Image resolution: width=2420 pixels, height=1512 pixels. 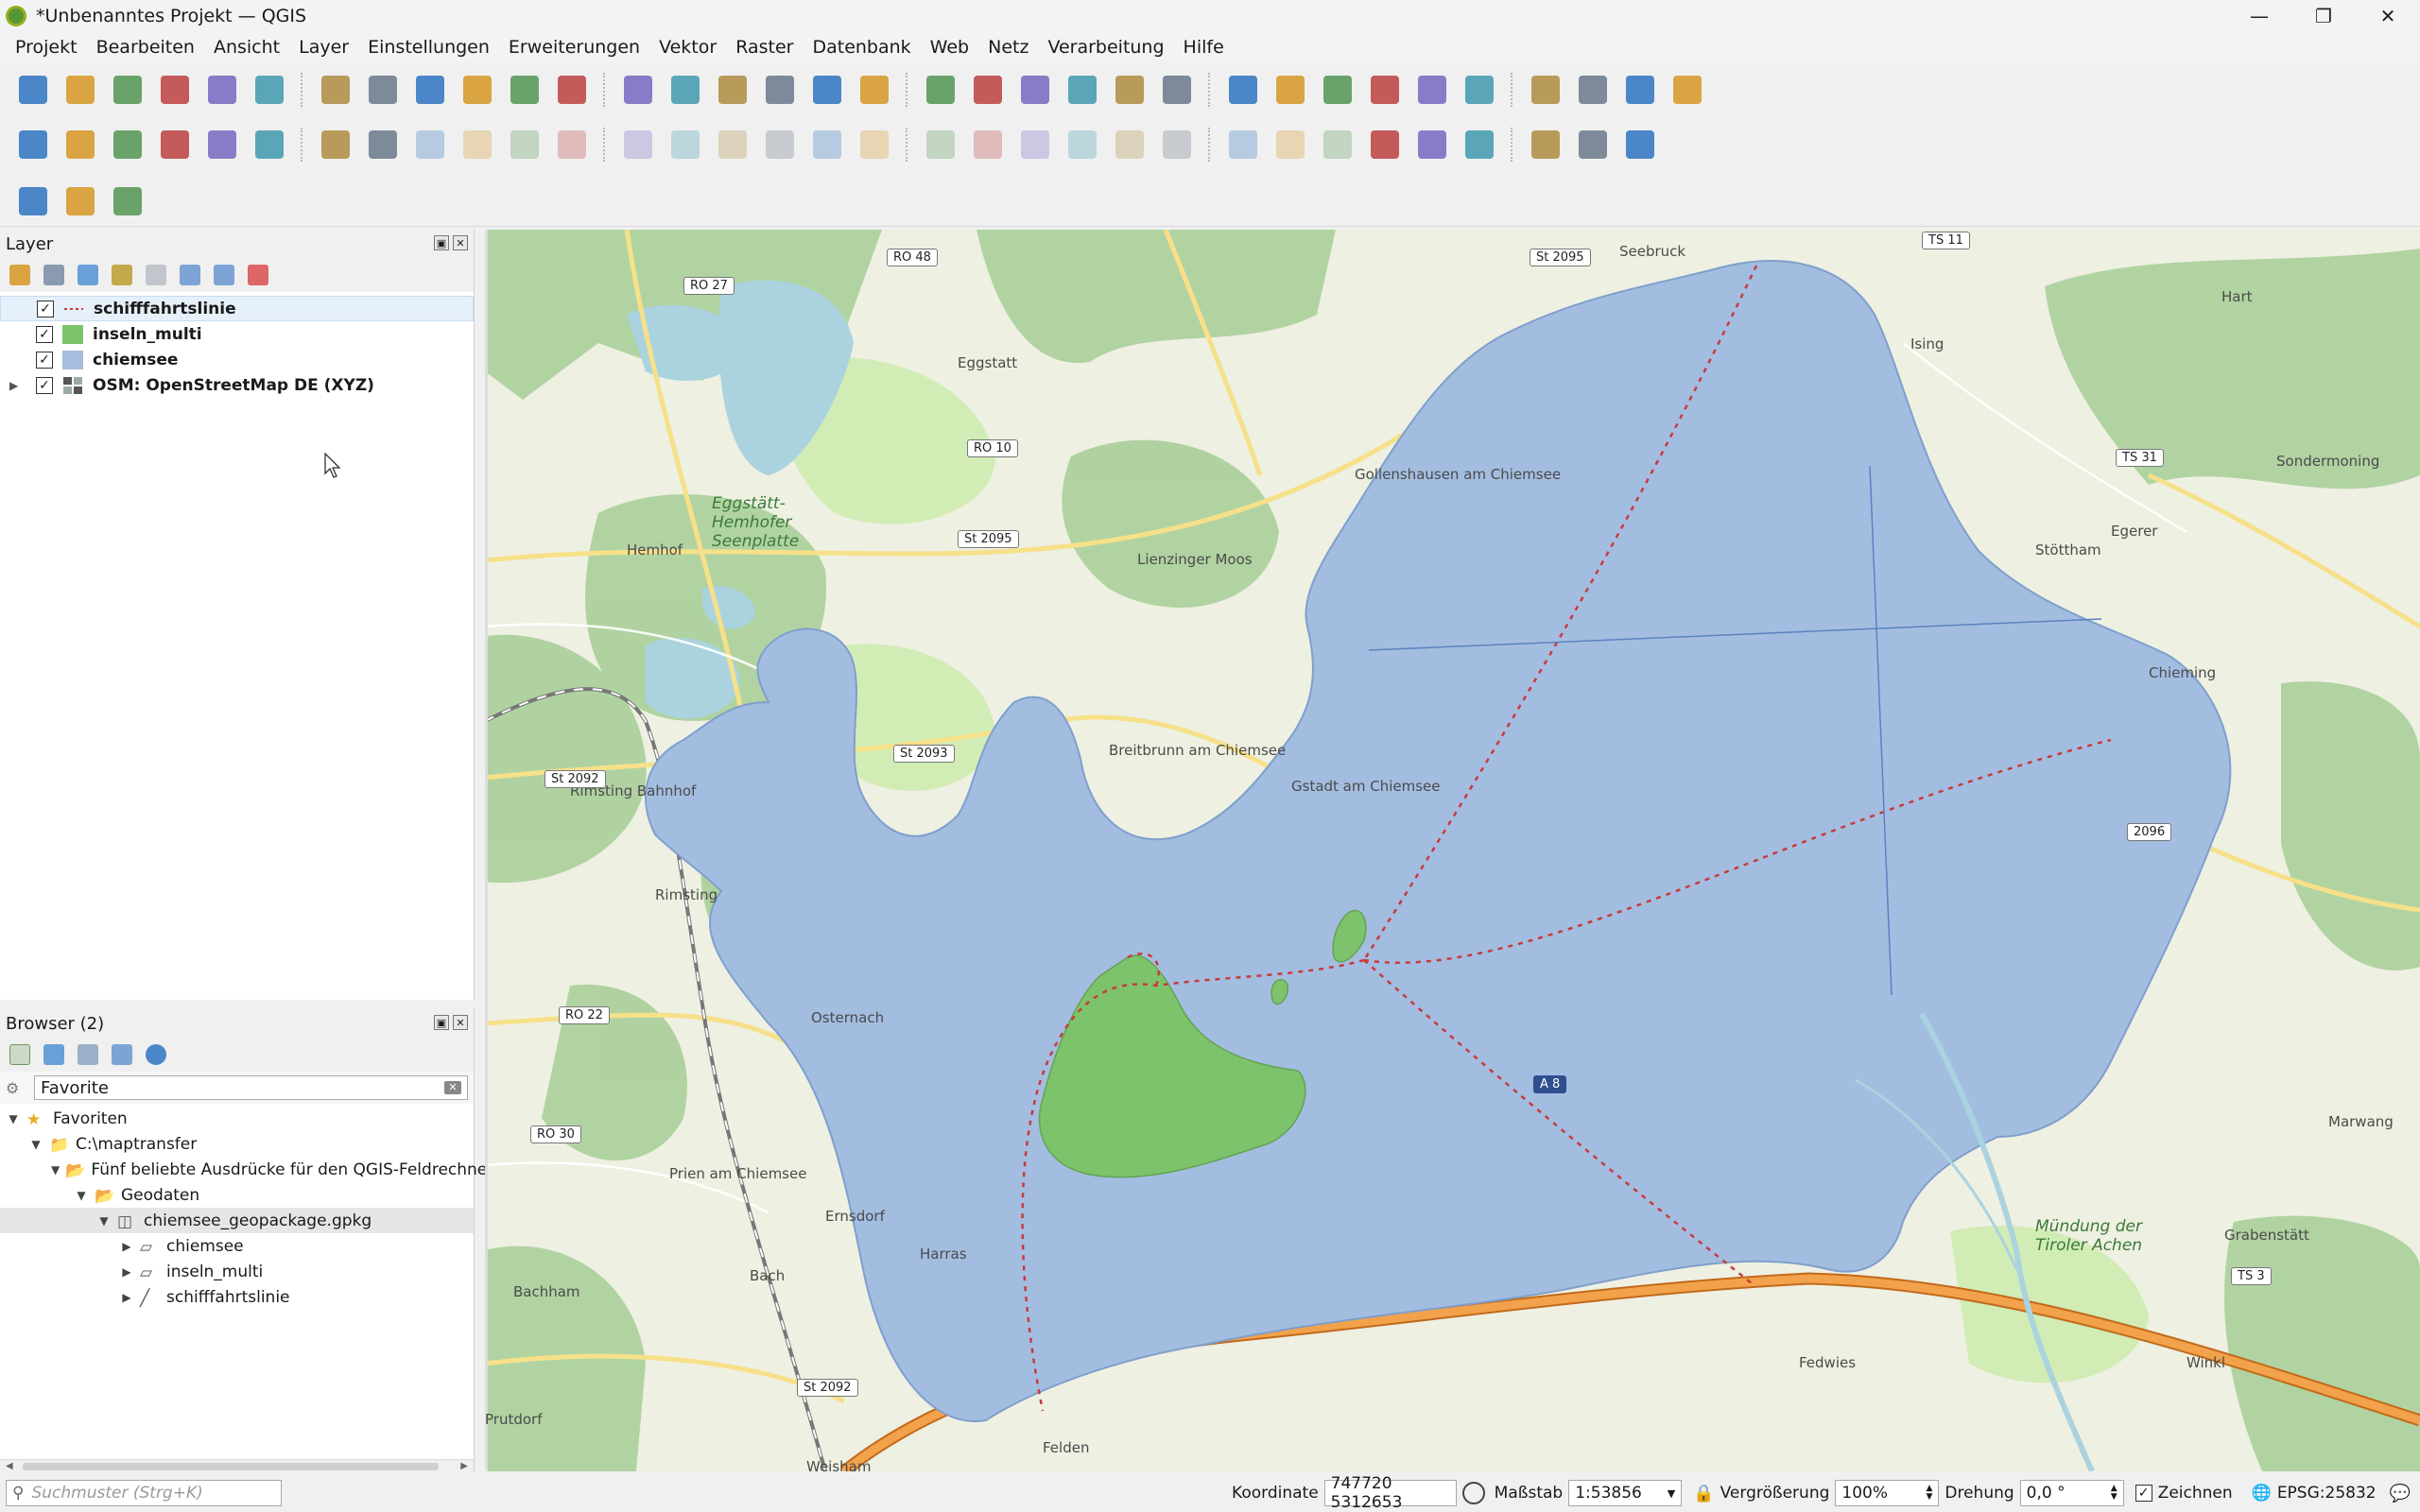 I want to click on menu-hilfe: Hilfe, so click(x=1204, y=47).